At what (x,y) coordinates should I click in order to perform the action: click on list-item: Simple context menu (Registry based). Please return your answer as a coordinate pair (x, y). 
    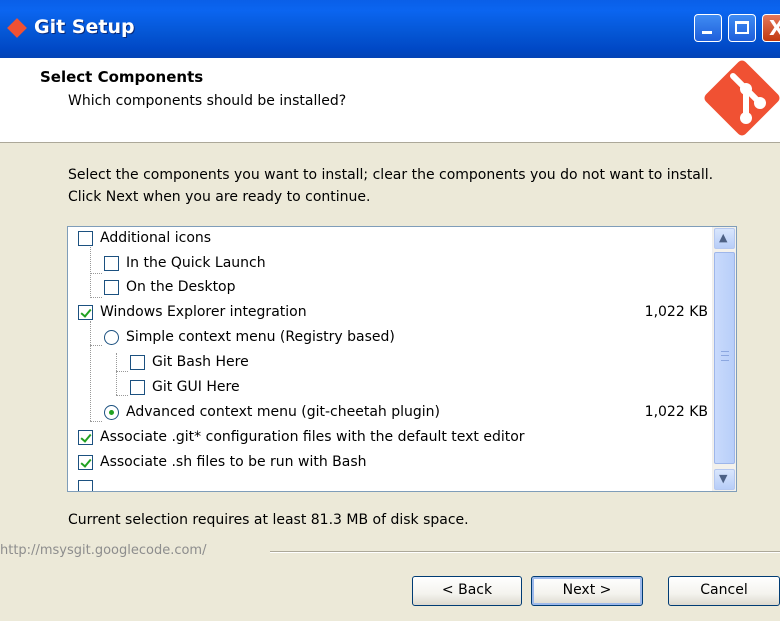
    Looking at the image, I should click on (388, 339).